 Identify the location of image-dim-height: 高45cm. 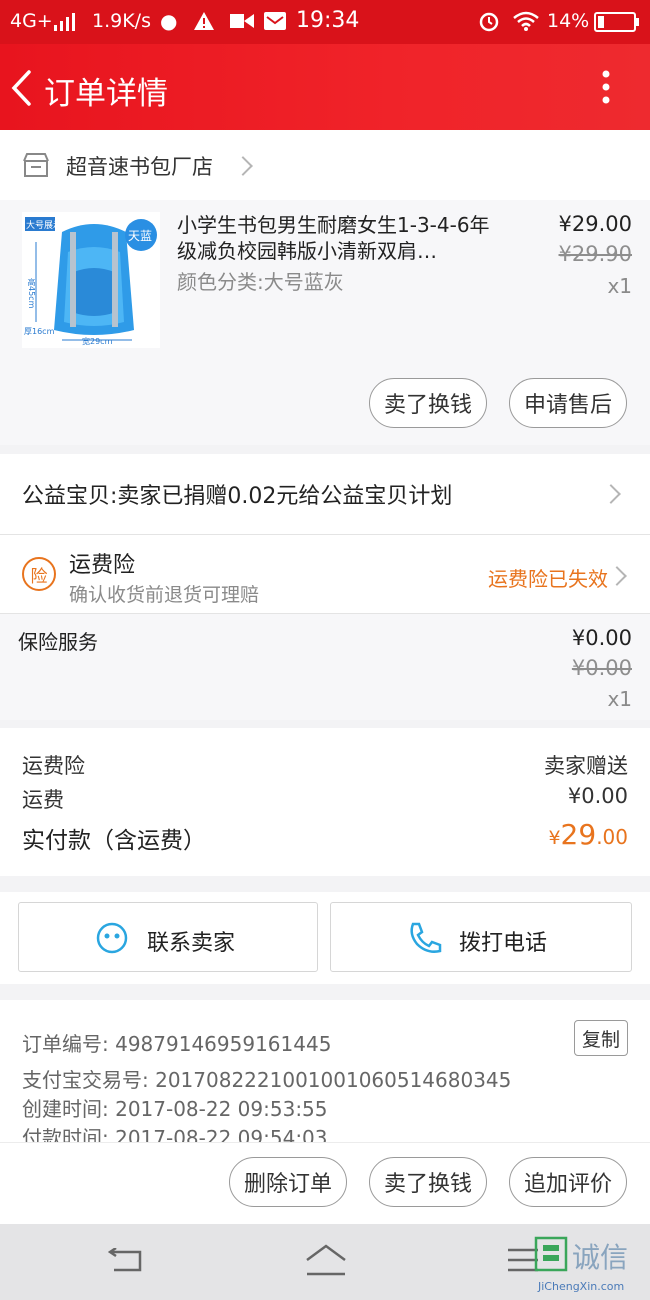
(31, 293).